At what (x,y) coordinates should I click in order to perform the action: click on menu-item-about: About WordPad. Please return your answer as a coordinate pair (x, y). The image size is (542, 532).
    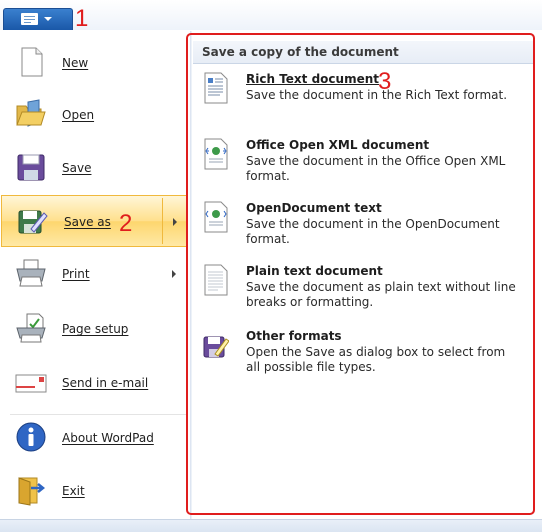
    Looking at the image, I should click on (95, 438).